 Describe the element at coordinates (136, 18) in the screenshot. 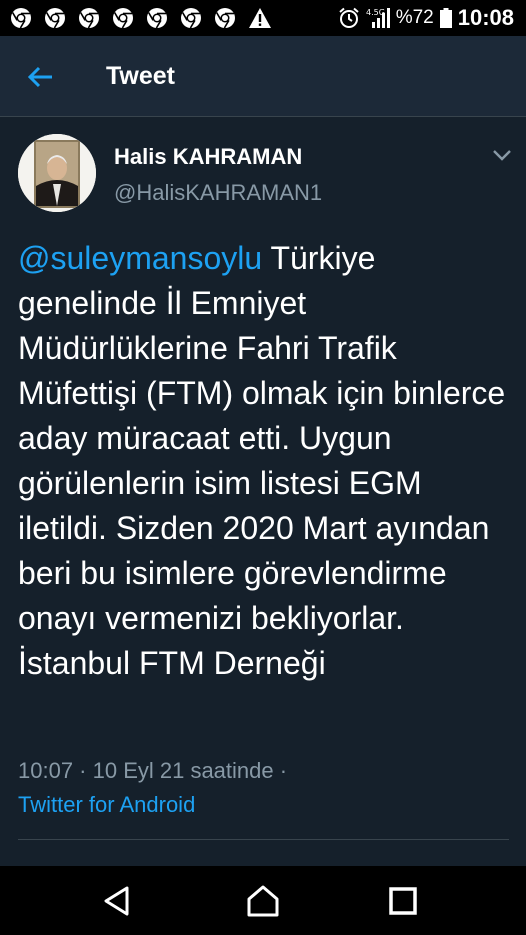

I see `notification-icons` at that location.